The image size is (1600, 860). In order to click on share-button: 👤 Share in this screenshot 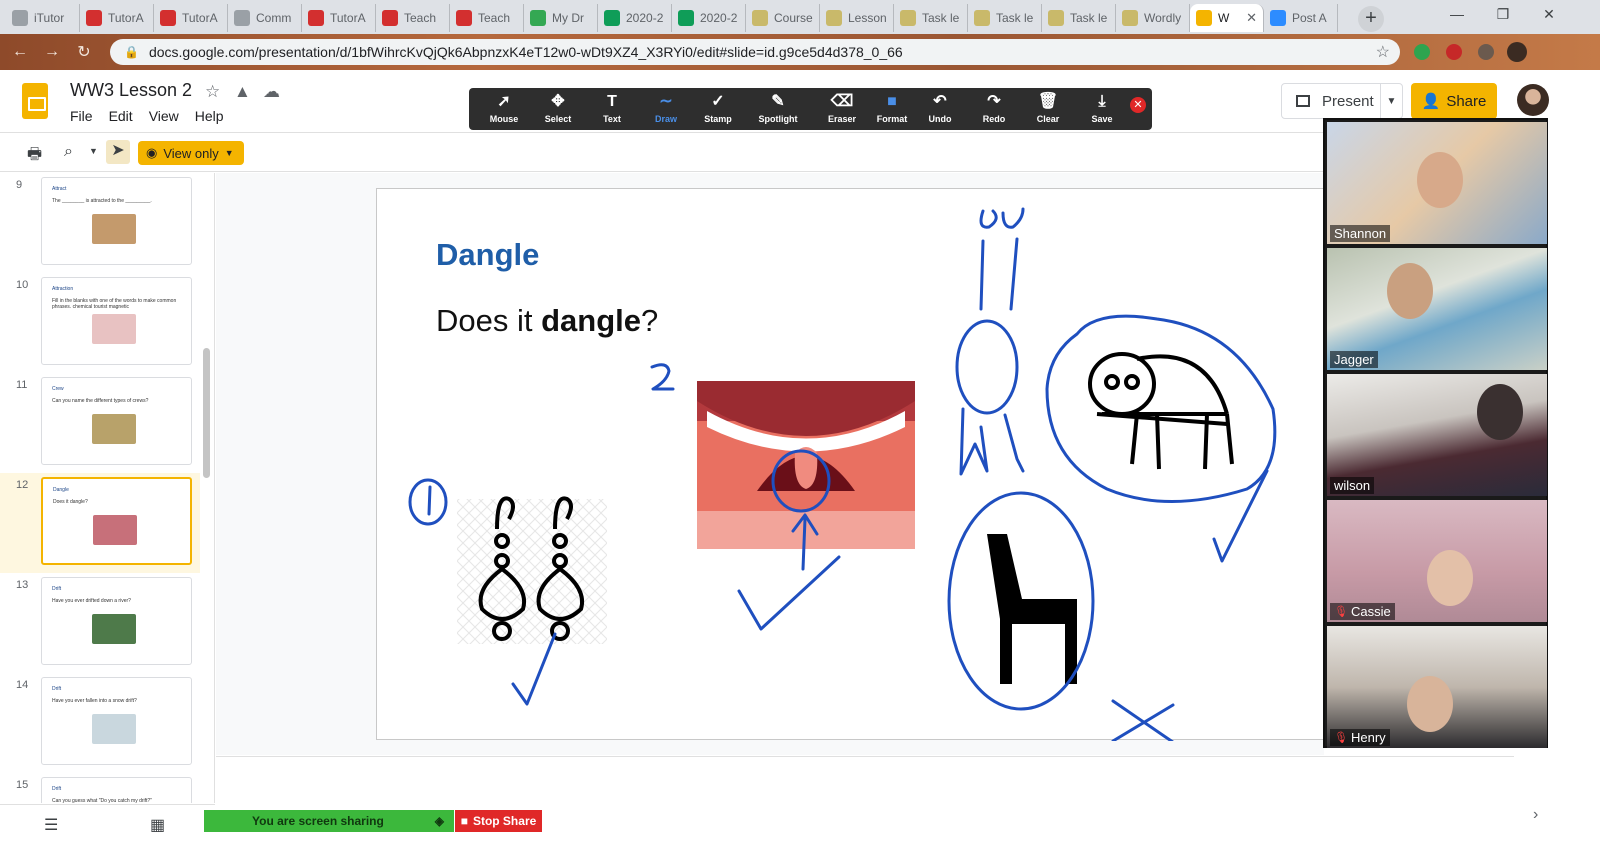, I will do `click(1454, 101)`.